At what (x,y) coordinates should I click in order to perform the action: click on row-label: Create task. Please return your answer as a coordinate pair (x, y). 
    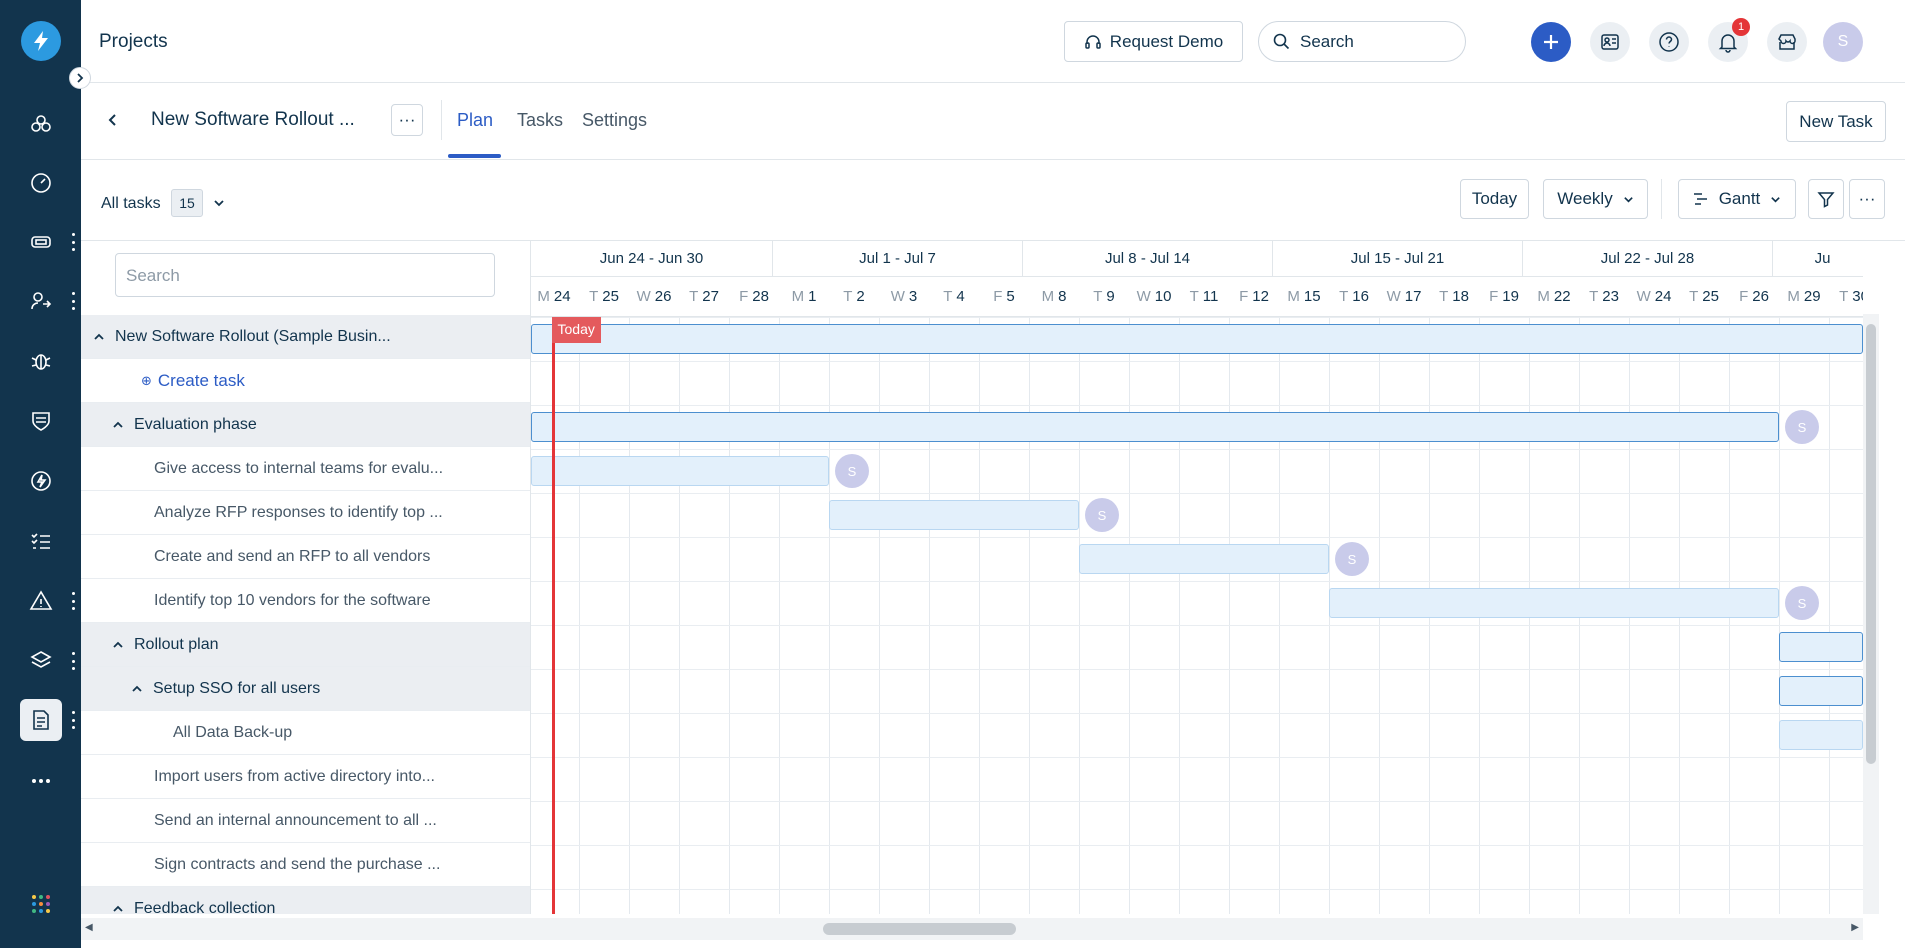
    Looking at the image, I should click on (201, 380).